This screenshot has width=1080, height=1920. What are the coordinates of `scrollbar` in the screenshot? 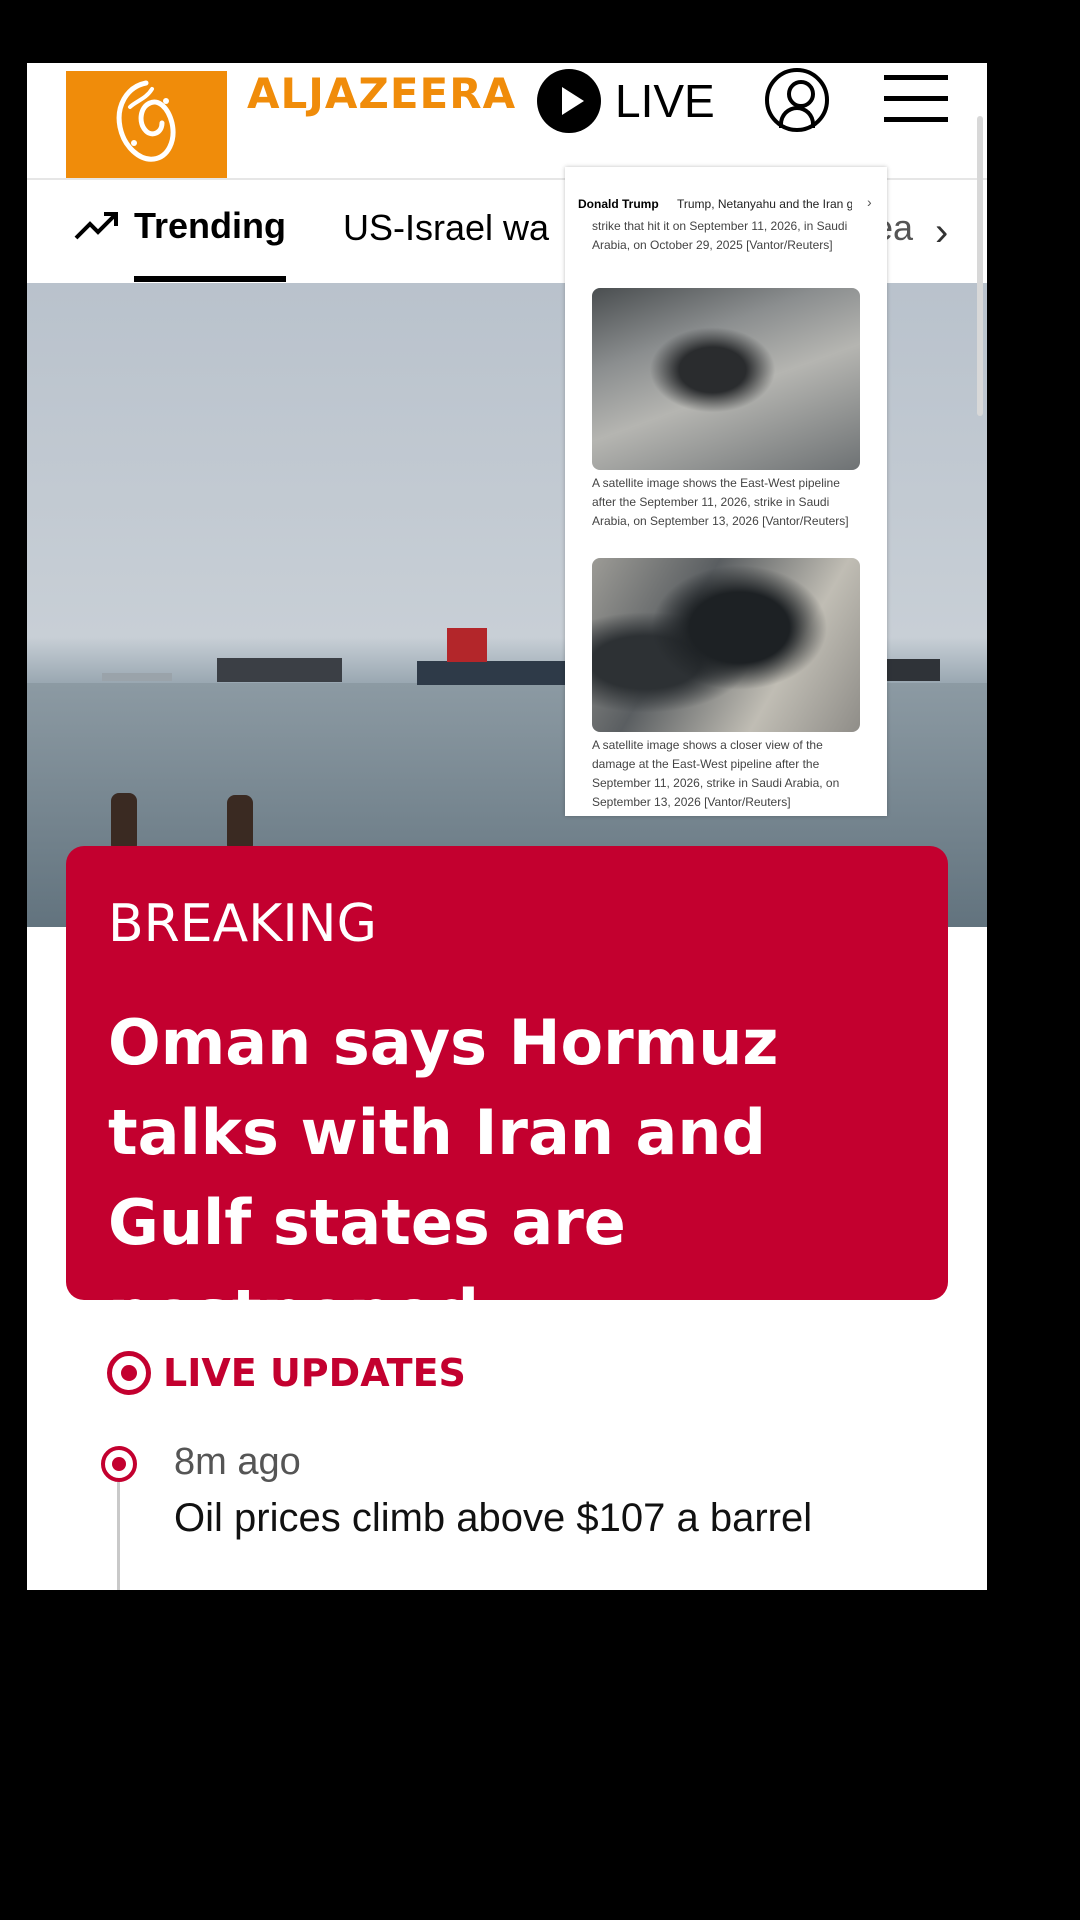 It's located at (980, 266).